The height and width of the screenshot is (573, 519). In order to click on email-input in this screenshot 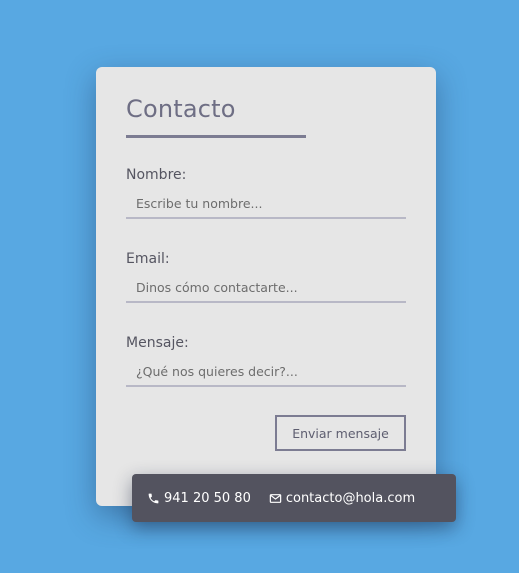, I will do `click(266, 288)`.